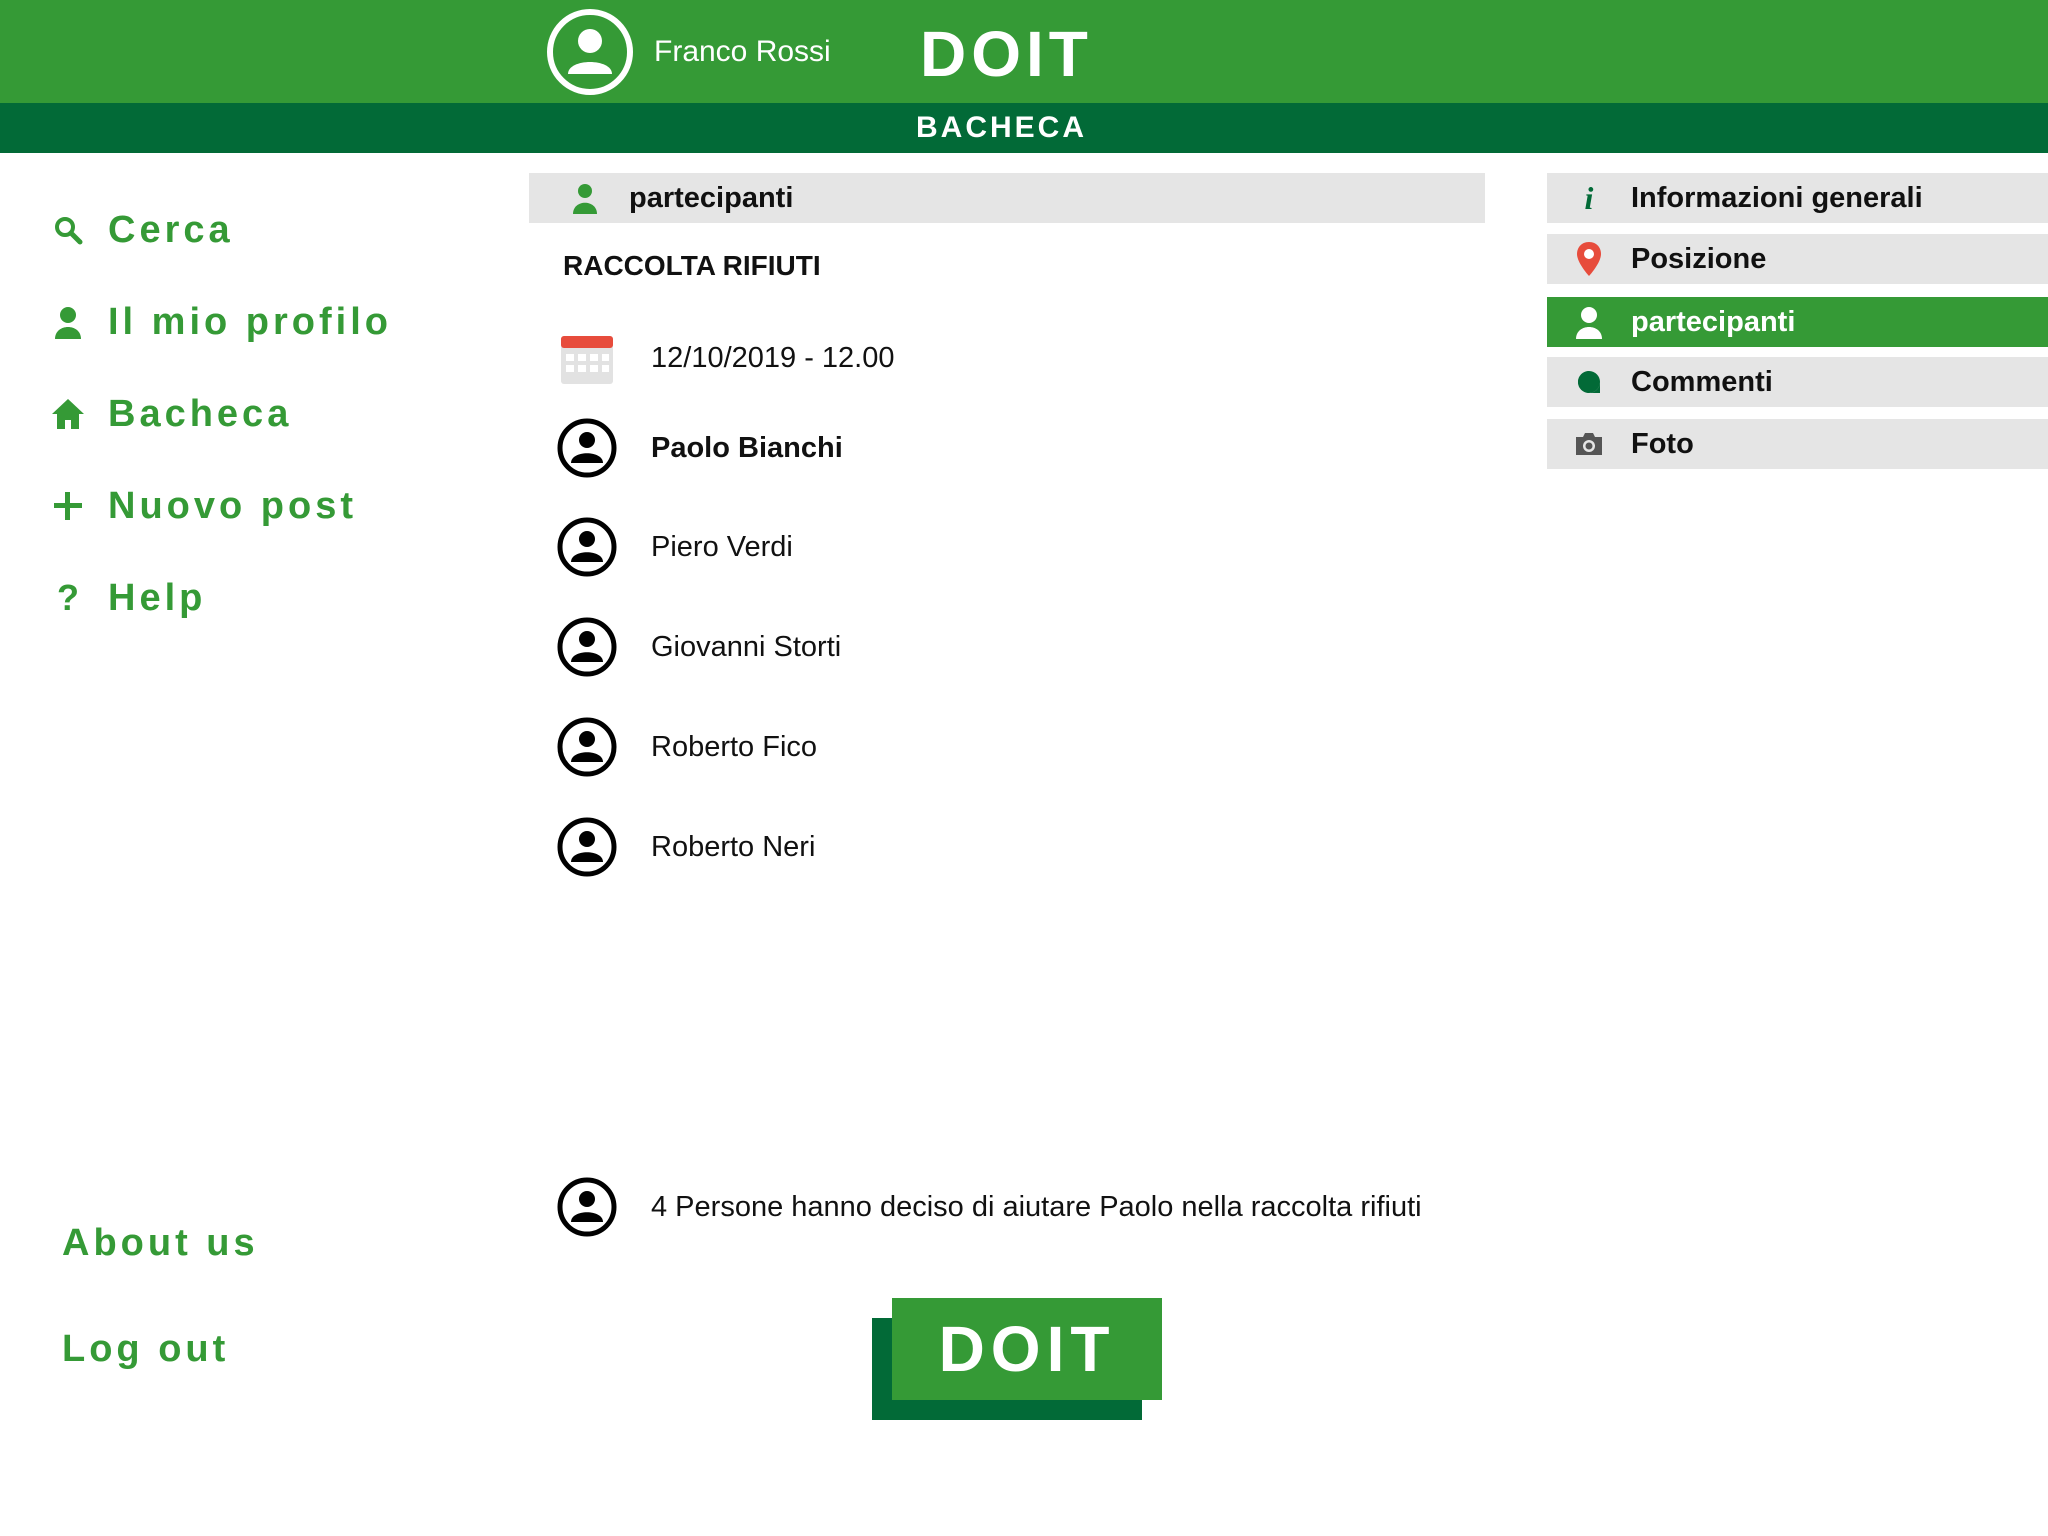 The image size is (2048, 1536). I want to click on participant-row: Piero Verdi, so click(674, 547).